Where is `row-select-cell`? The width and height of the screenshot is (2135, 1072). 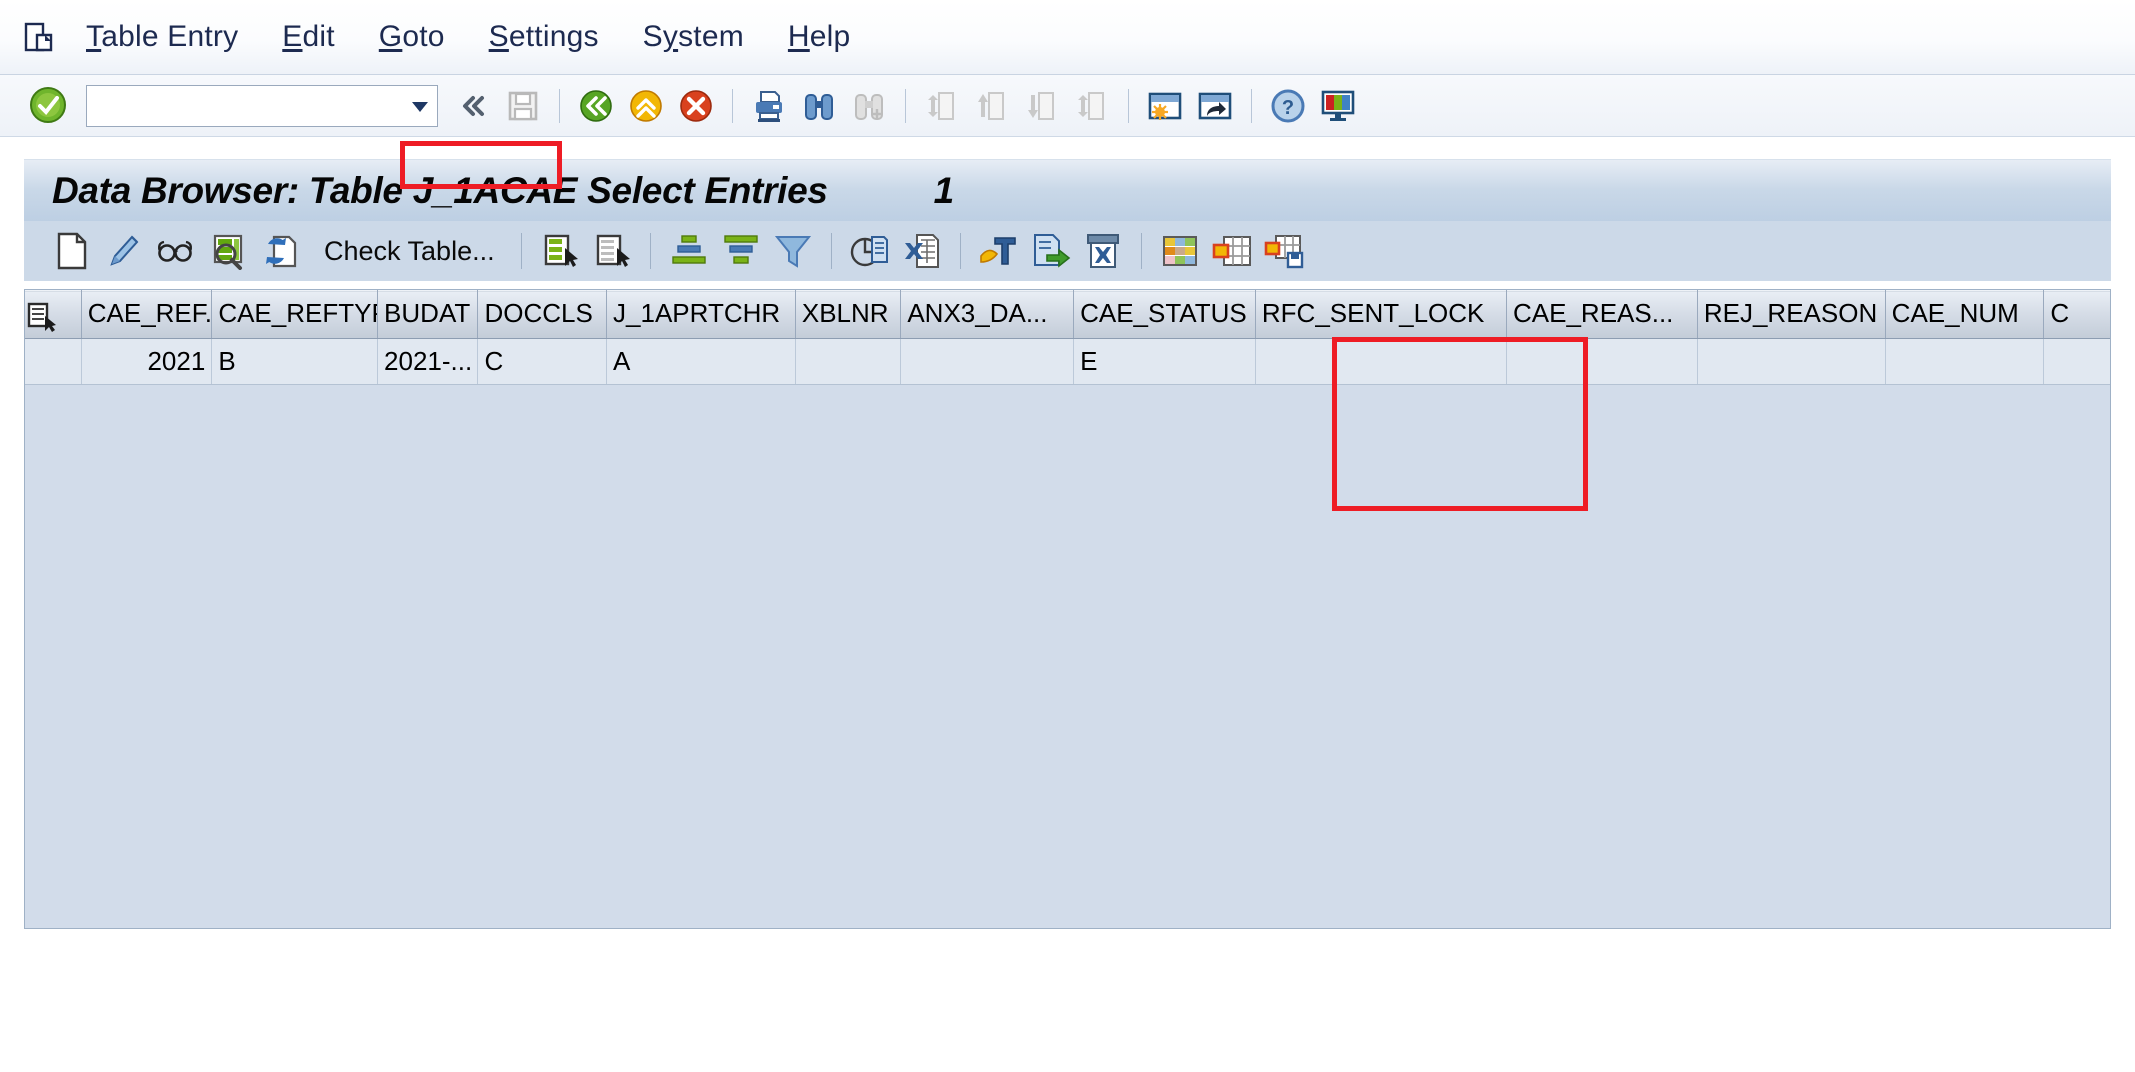
row-select-cell is located at coordinates (53, 361).